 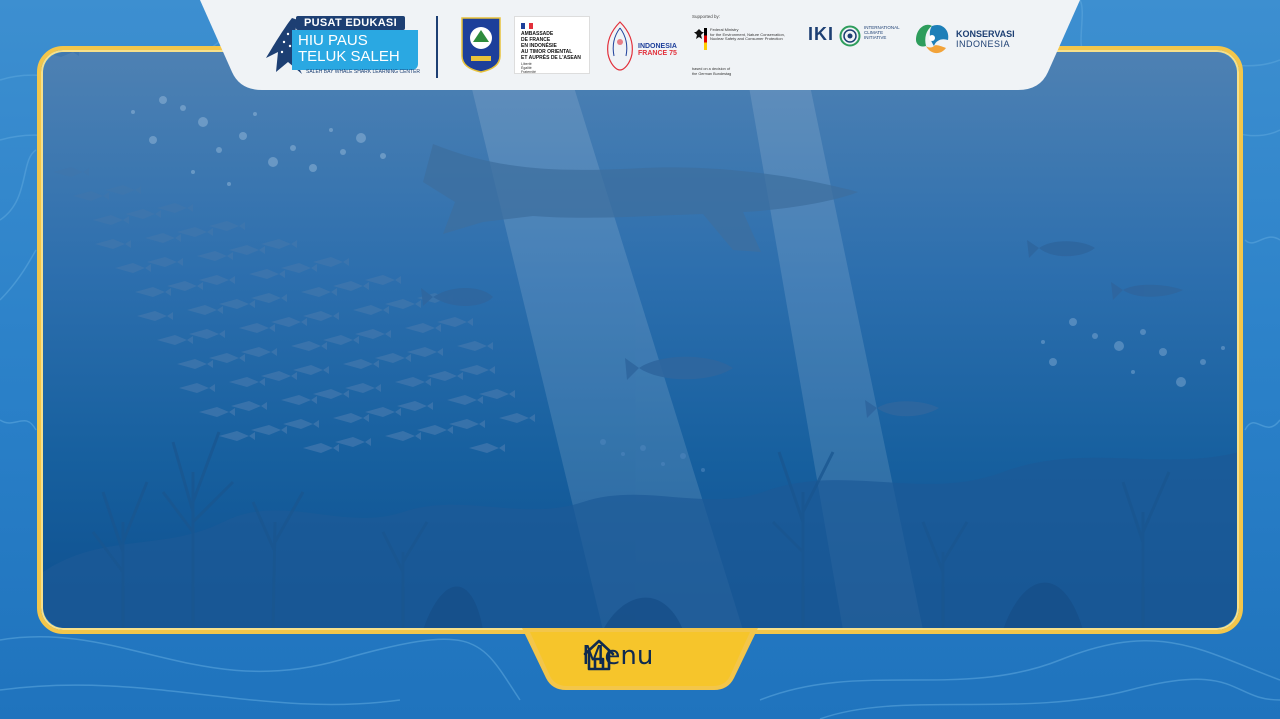 I want to click on home-icon, so click(x=599, y=655).